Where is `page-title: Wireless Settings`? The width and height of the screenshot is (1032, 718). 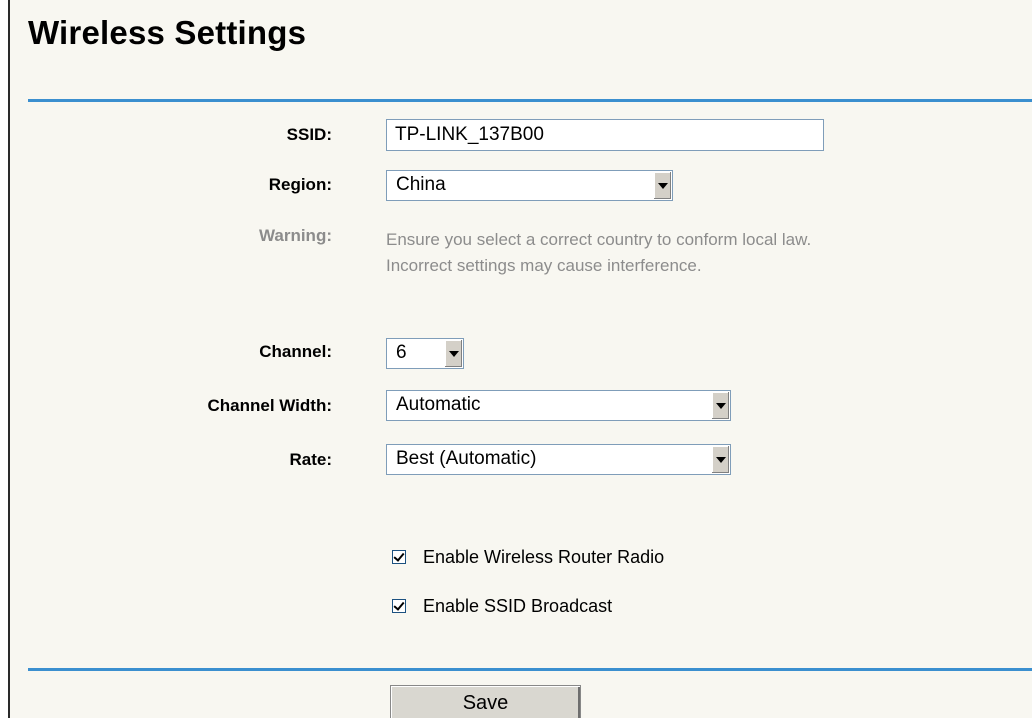 page-title: Wireless Settings is located at coordinates (167, 32).